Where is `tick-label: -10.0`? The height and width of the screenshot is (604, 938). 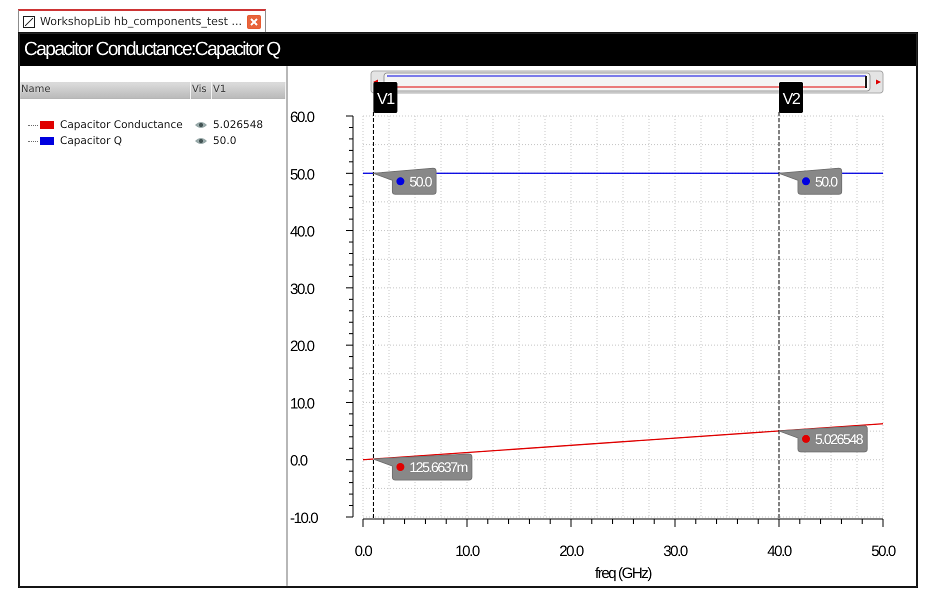
tick-label: -10.0 is located at coordinates (304, 518).